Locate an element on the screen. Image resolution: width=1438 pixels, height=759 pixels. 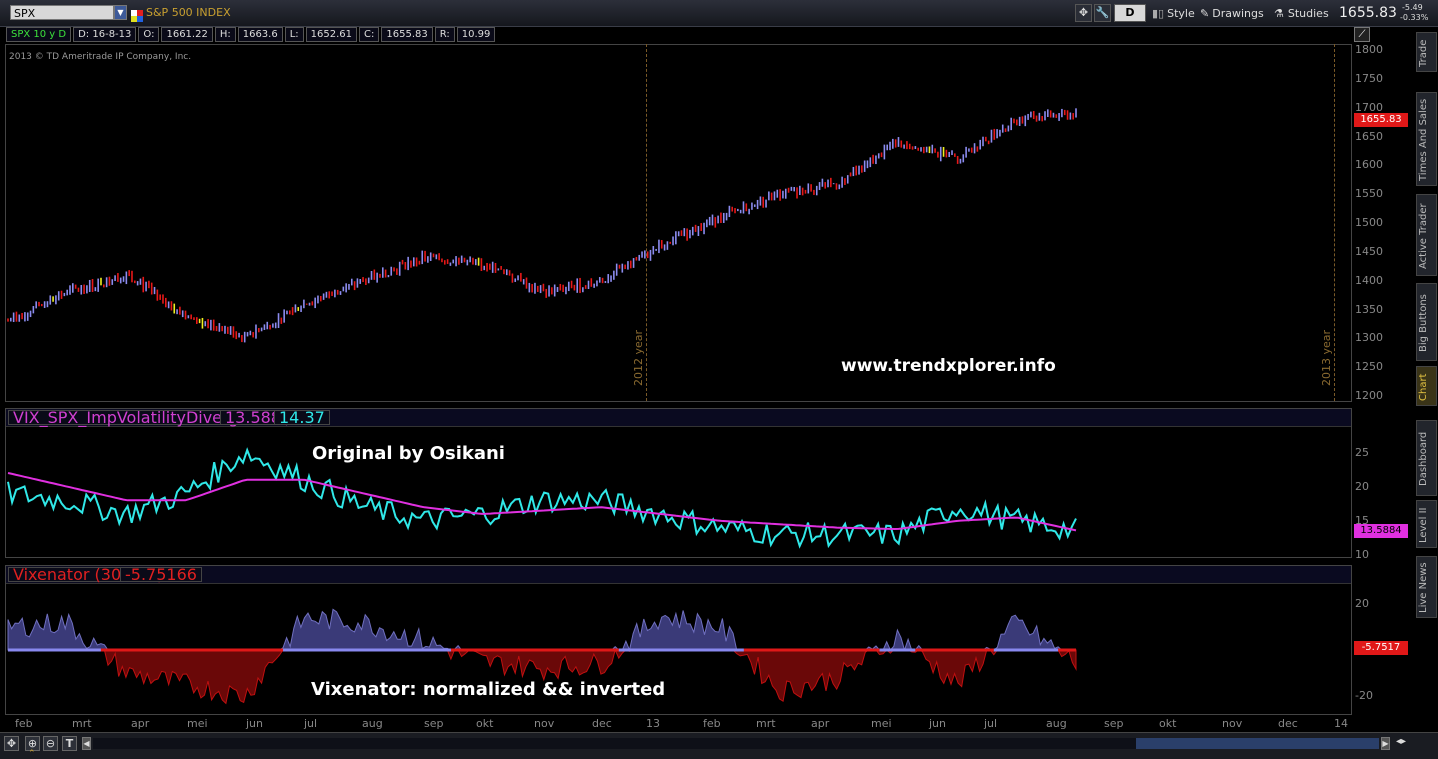
footer-bar: ✥ ⊕ ⊖ T ◀ ▶ ◂▸ ⌃ is located at coordinates (719, 745).